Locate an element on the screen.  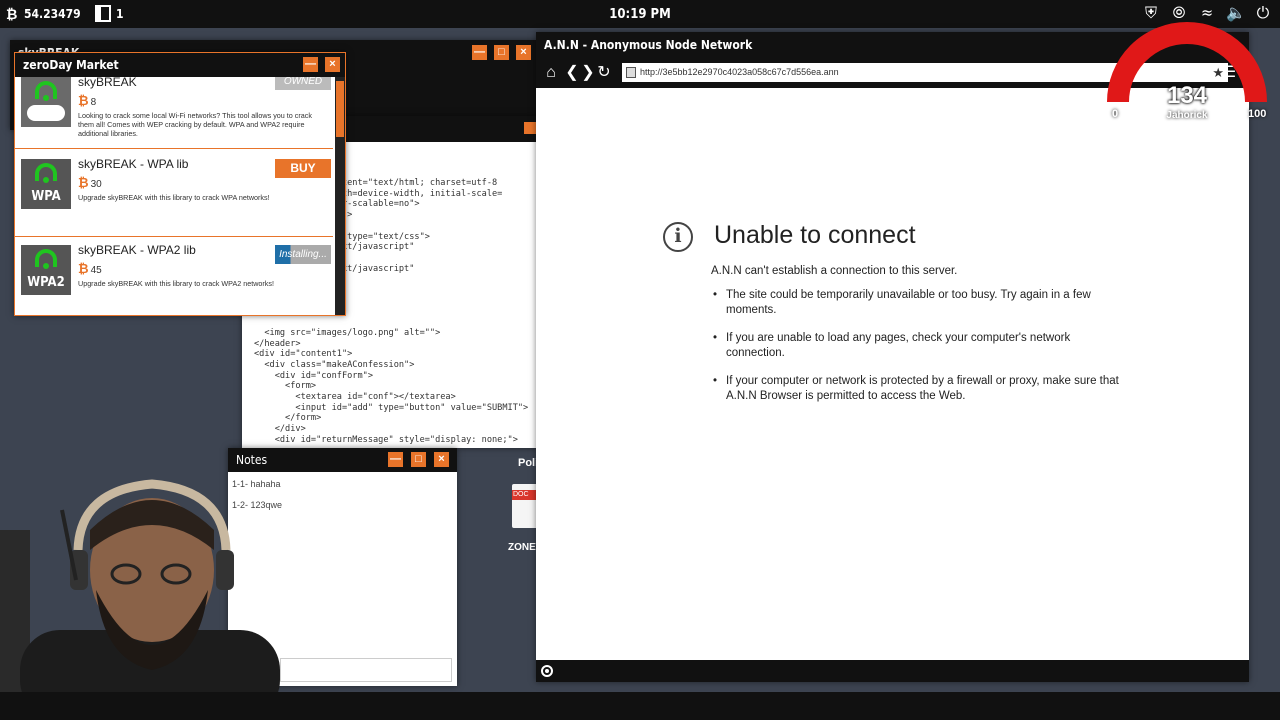
bottom-strip is located at coordinates (640, 706).